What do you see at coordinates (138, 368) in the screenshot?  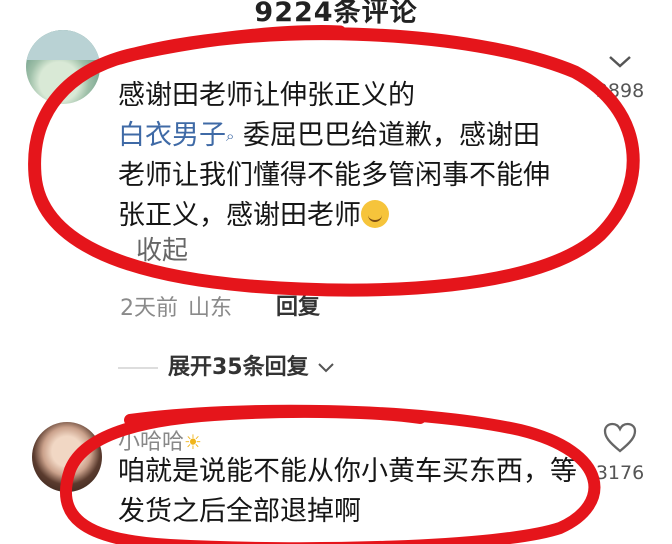 I see `divider-line` at bounding box center [138, 368].